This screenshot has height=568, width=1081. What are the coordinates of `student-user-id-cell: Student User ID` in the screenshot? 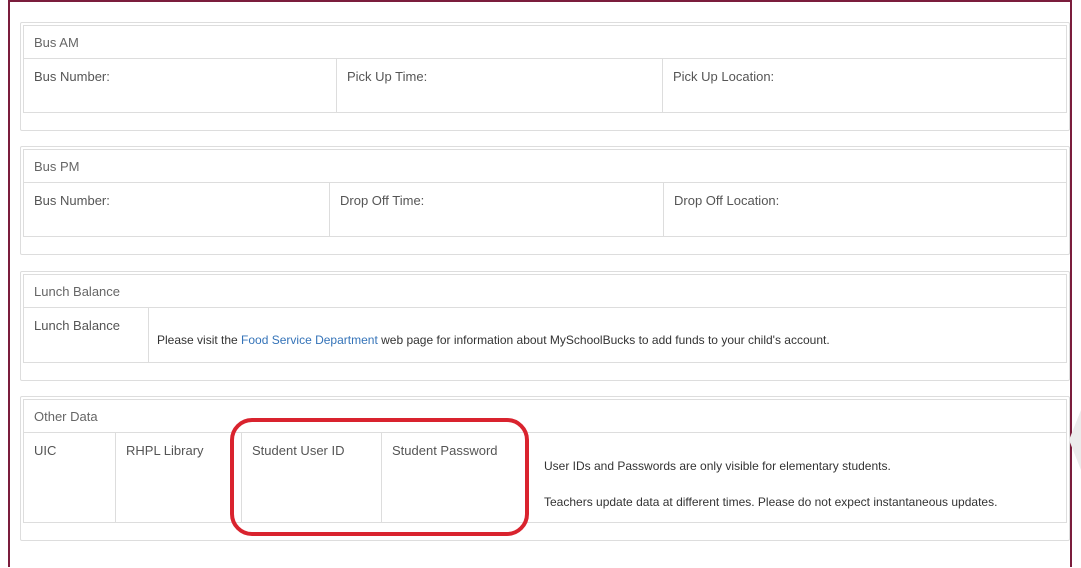 It's located at (312, 477).